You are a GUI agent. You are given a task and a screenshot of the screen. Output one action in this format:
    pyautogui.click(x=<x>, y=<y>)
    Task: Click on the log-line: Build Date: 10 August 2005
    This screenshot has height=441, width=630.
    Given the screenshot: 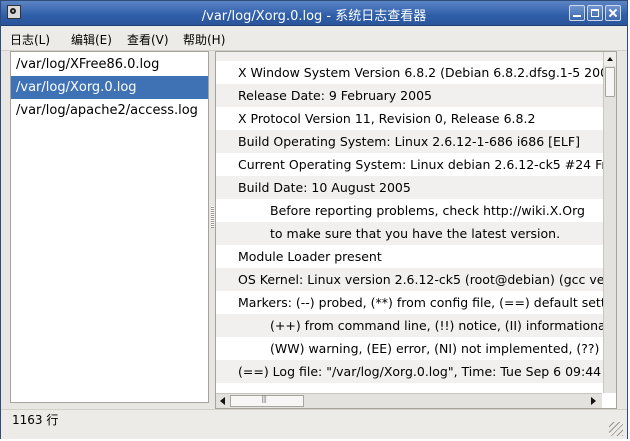 What is the action you would take?
    pyautogui.click(x=409, y=187)
    